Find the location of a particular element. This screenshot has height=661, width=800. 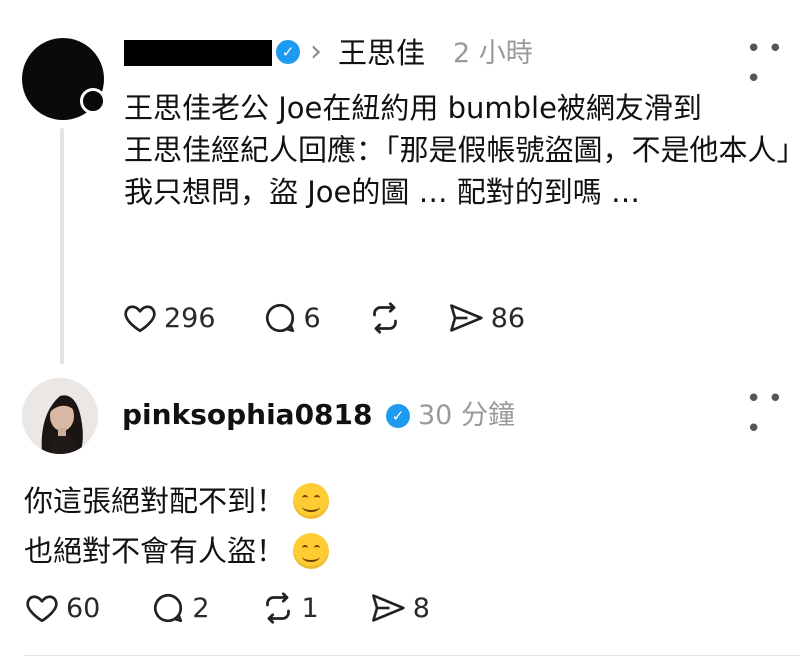

reply-line-1: 你這張絕對配不到！ is located at coordinates (394, 501).